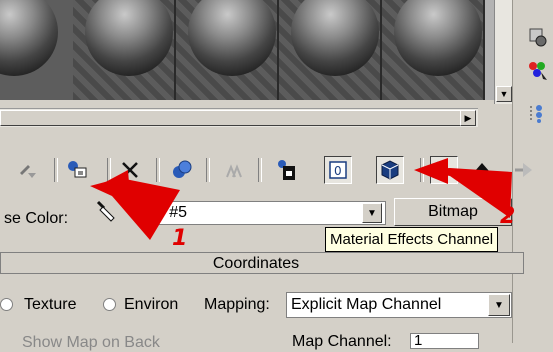 The image size is (553, 352). I want to click on red-arrow-2-head, so click(431, 171).